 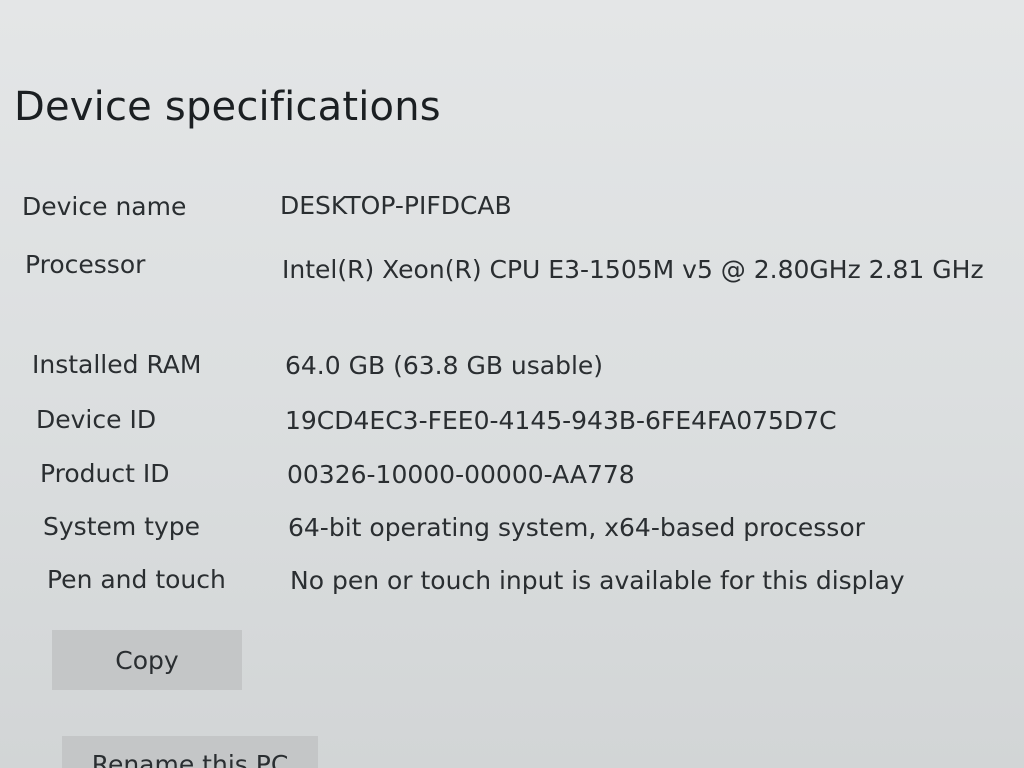 I want to click on spec-value: DESKTOP-PIFDCAB, so click(x=396, y=205).